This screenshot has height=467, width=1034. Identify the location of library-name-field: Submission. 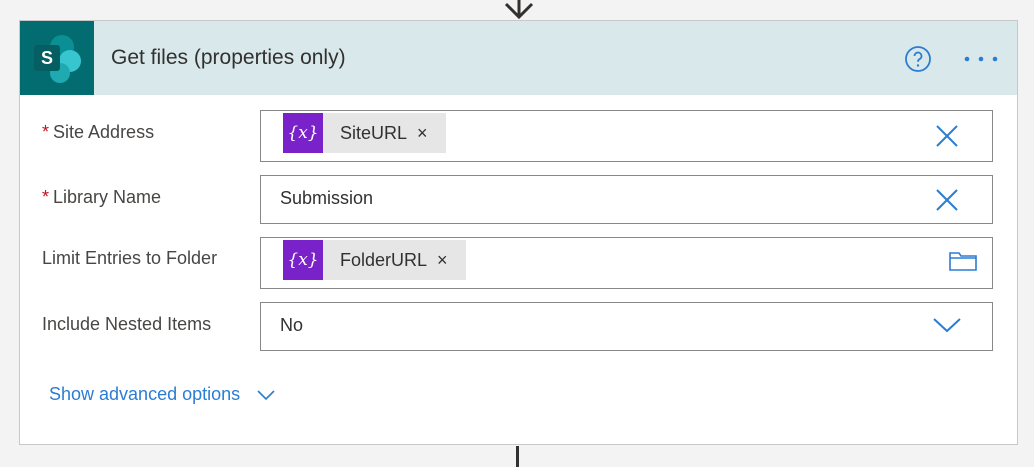
(626, 199).